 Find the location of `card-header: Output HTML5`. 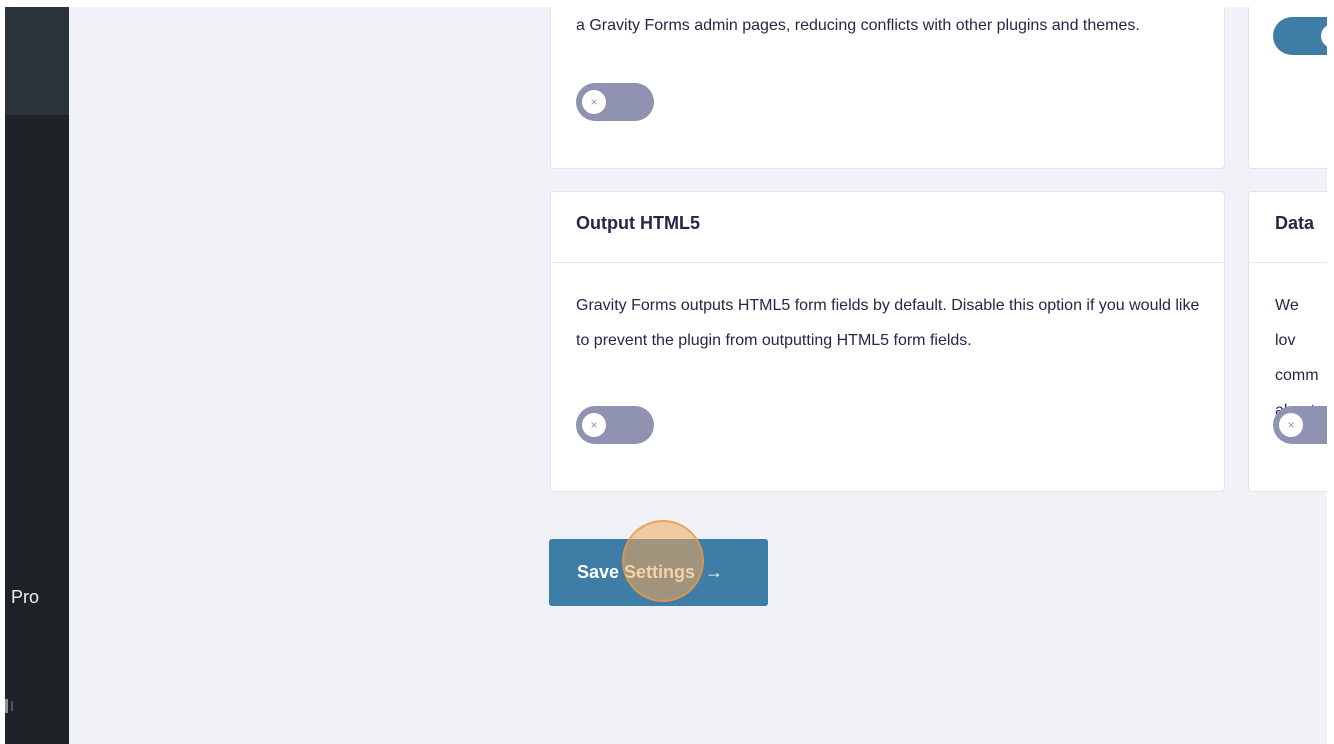

card-header: Output HTML5 is located at coordinates (887, 227).